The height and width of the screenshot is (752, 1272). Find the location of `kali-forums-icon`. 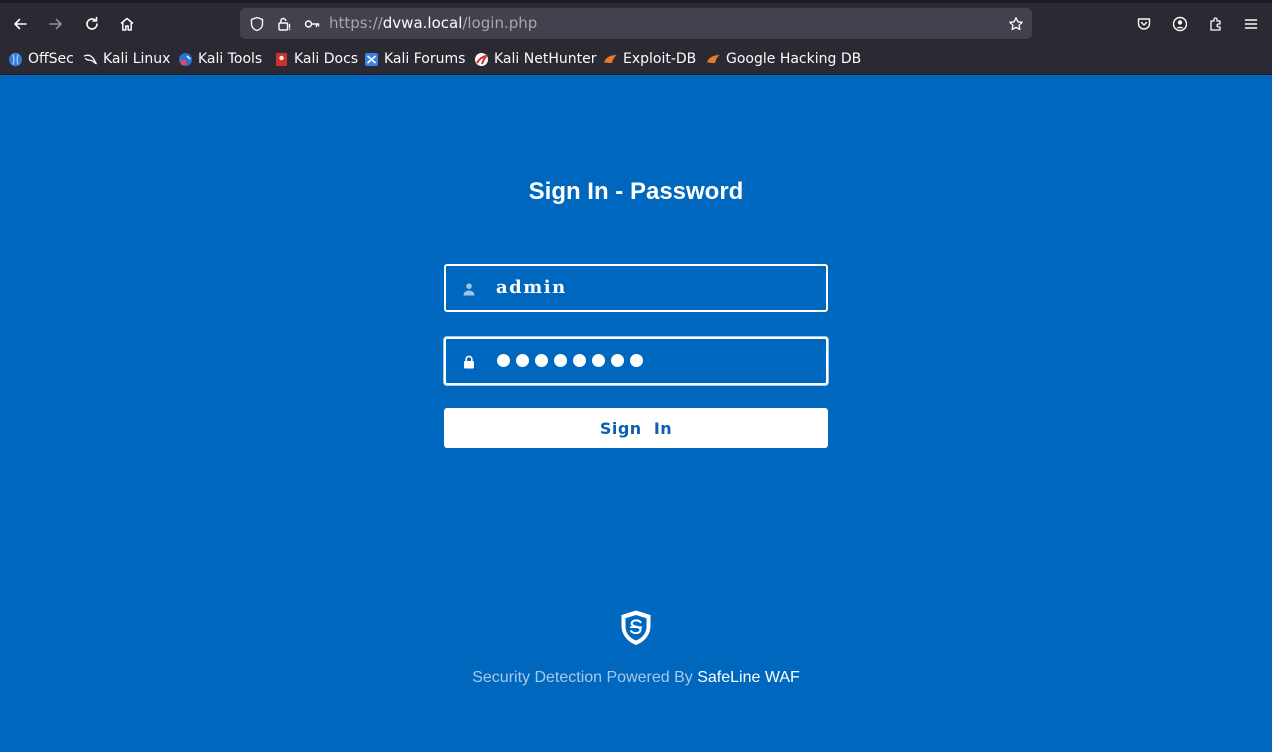

kali-forums-icon is located at coordinates (371, 59).